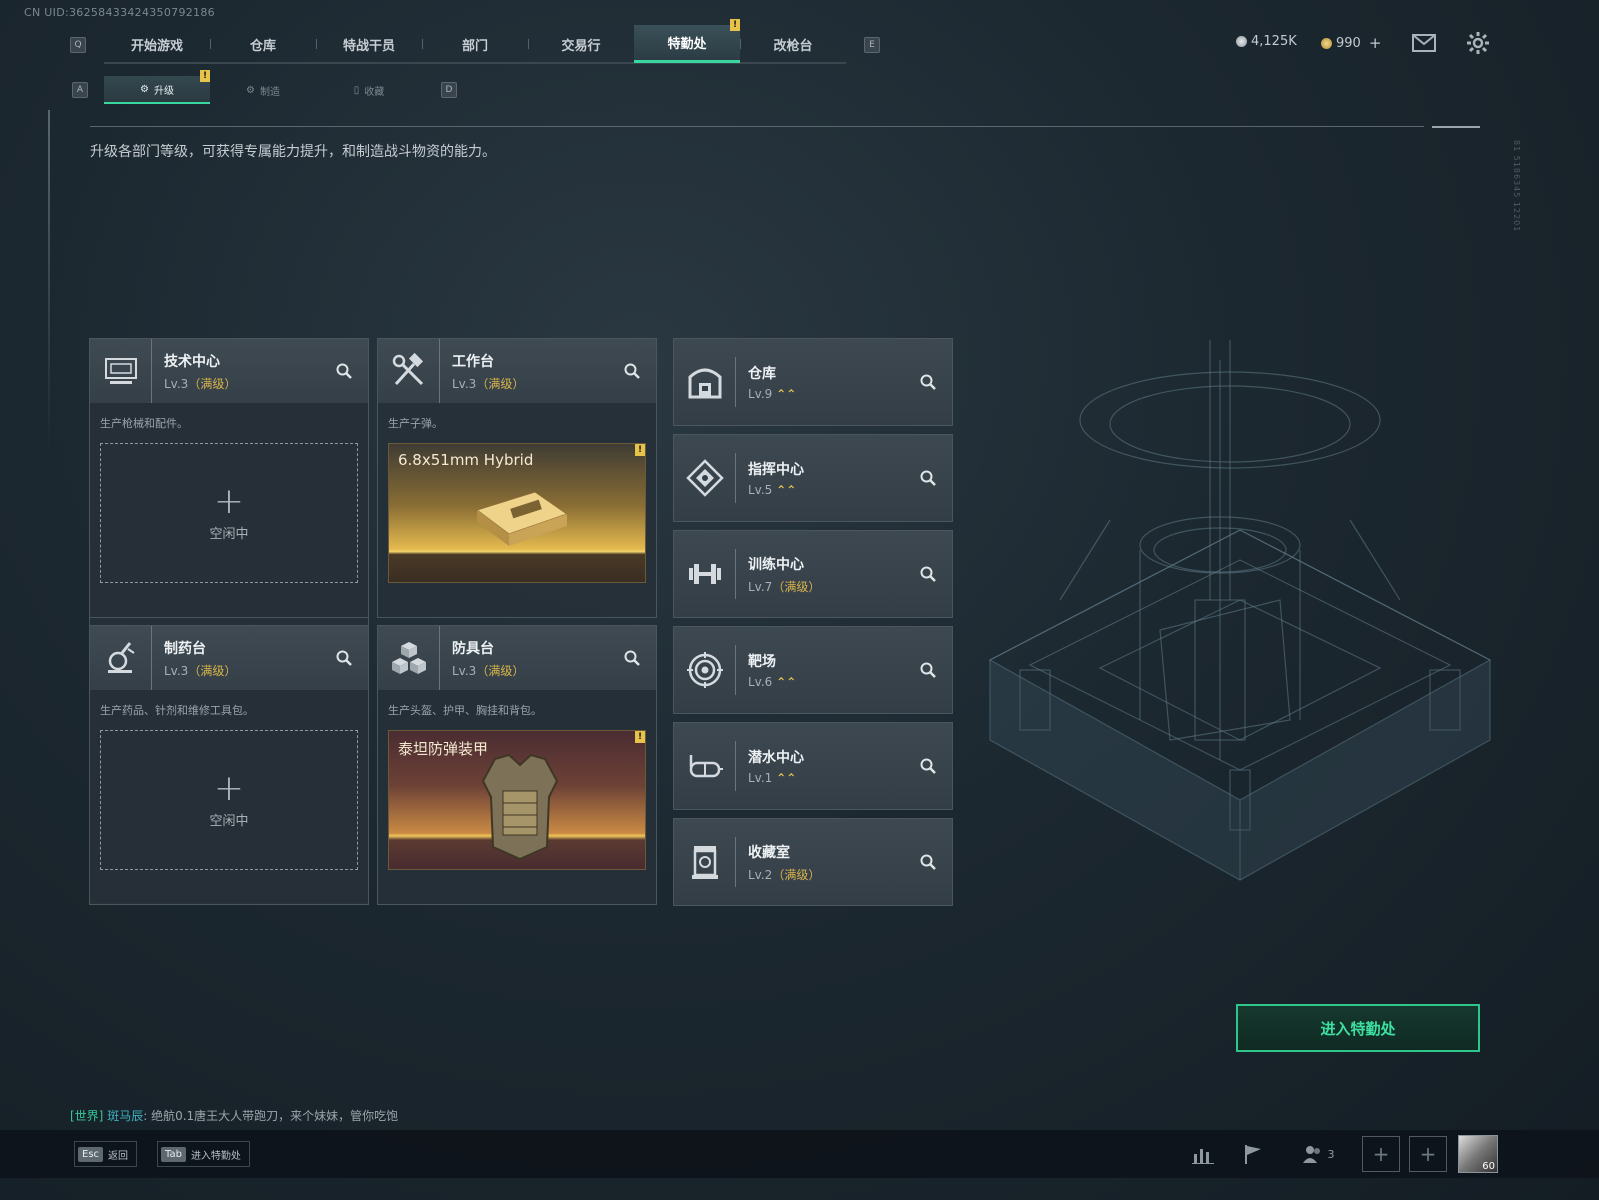  What do you see at coordinates (760, 586) in the screenshot?
I see `dept-level: Lv.7` at bounding box center [760, 586].